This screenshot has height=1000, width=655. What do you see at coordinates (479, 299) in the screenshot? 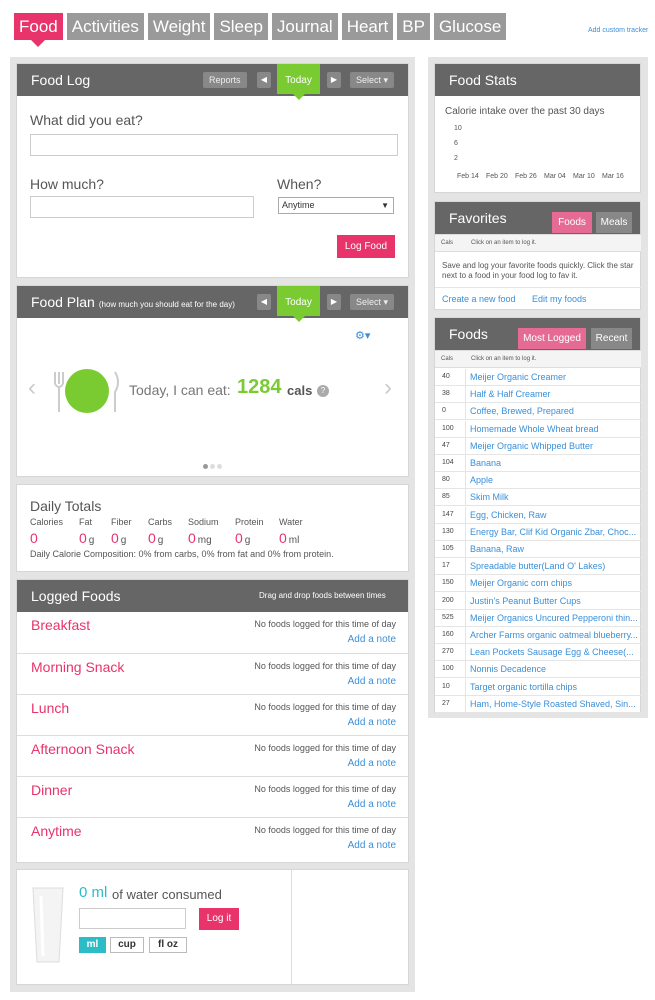
I see `create-food-link: Create a new food` at bounding box center [479, 299].